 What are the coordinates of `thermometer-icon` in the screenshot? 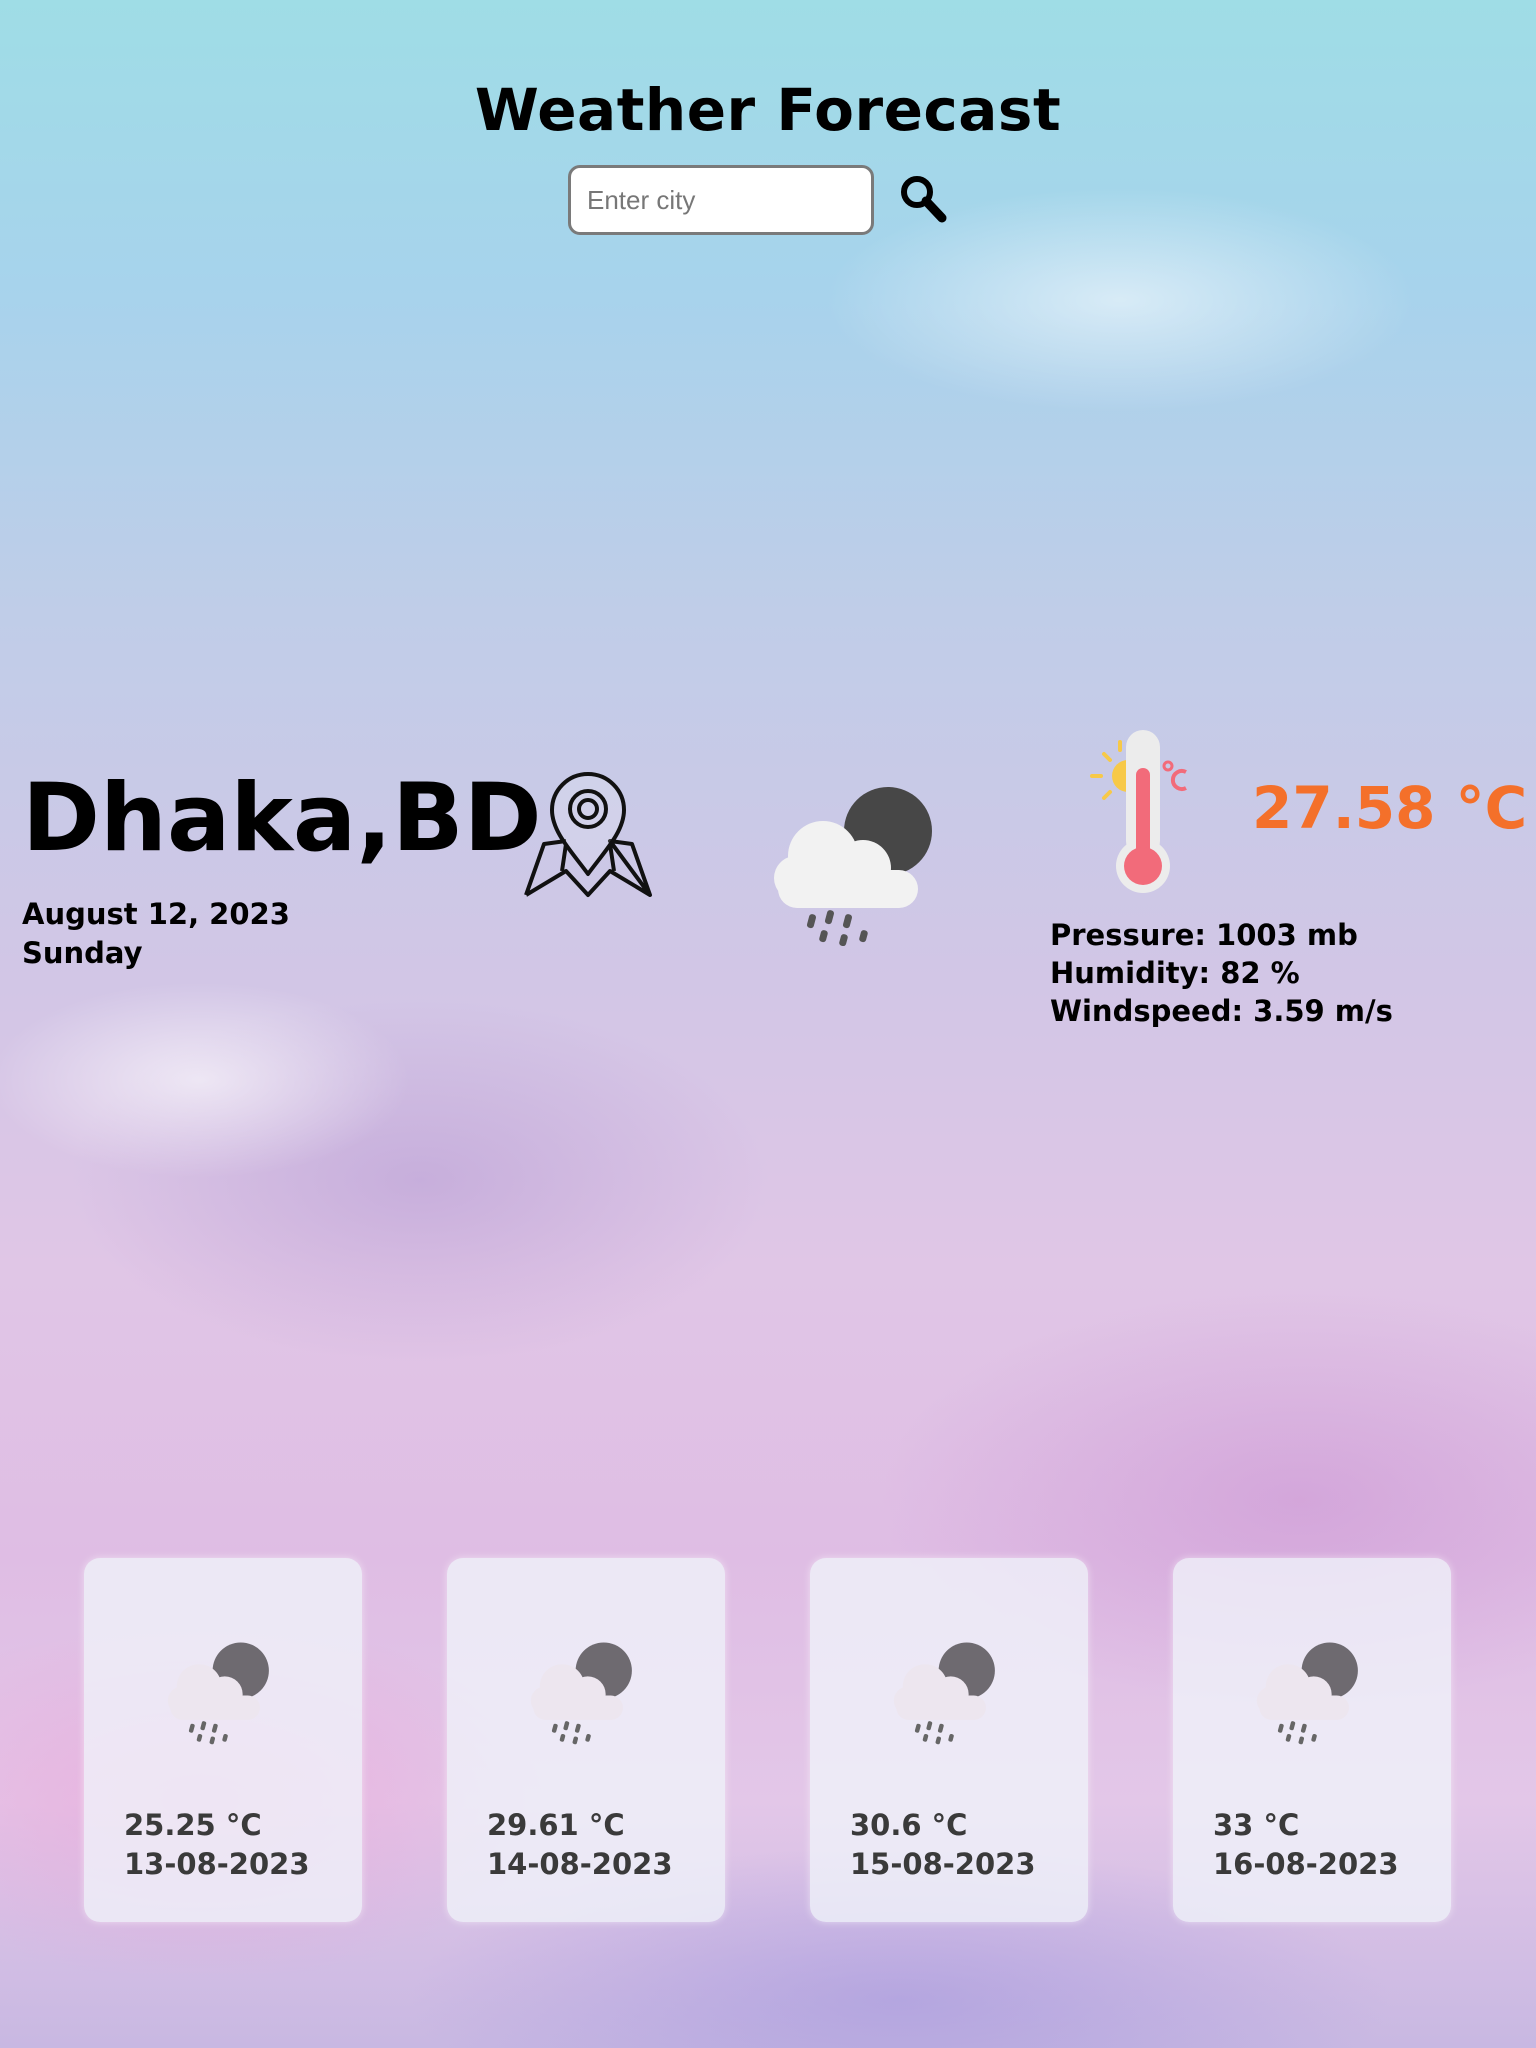 It's located at (1138, 811).